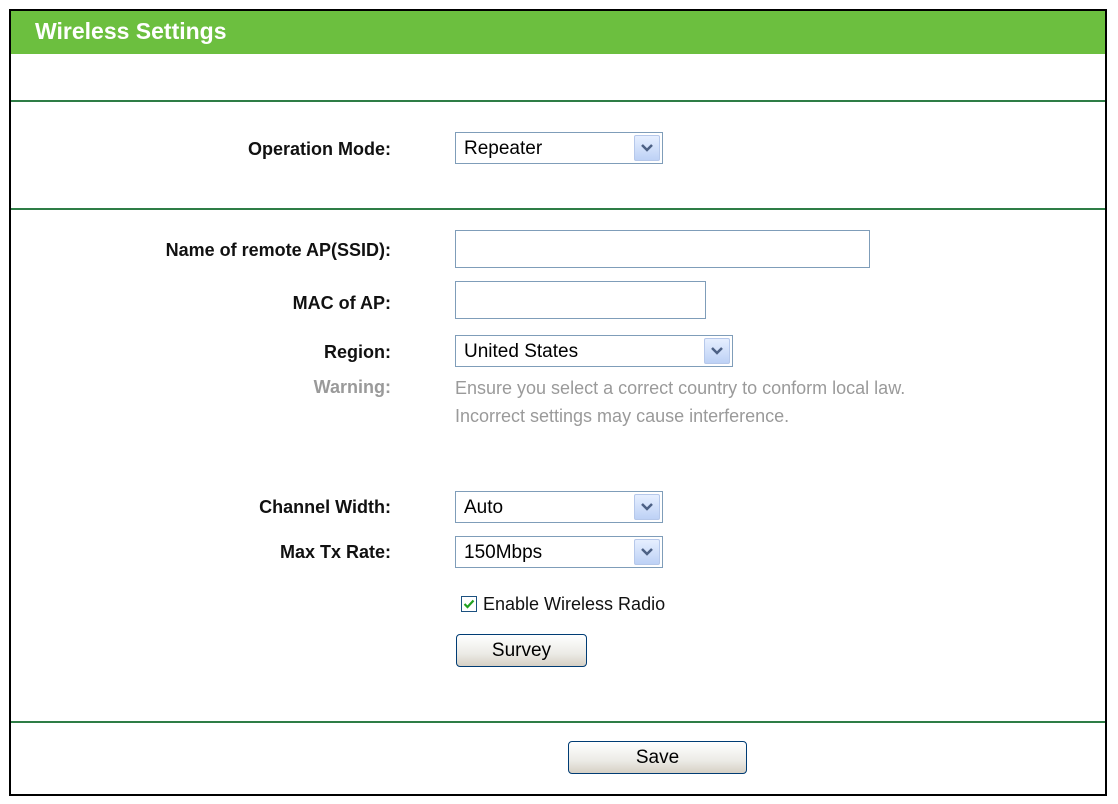 The height and width of the screenshot is (804, 1118). What do you see at coordinates (580, 300) in the screenshot?
I see `mac-input` at bounding box center [580, 300].